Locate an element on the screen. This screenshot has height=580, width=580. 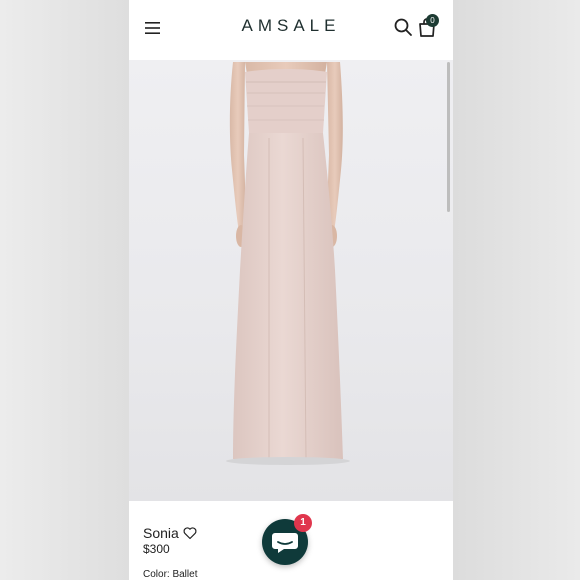
top-nav-bar: AMSALE 0 is located at coordinates (291, 30).